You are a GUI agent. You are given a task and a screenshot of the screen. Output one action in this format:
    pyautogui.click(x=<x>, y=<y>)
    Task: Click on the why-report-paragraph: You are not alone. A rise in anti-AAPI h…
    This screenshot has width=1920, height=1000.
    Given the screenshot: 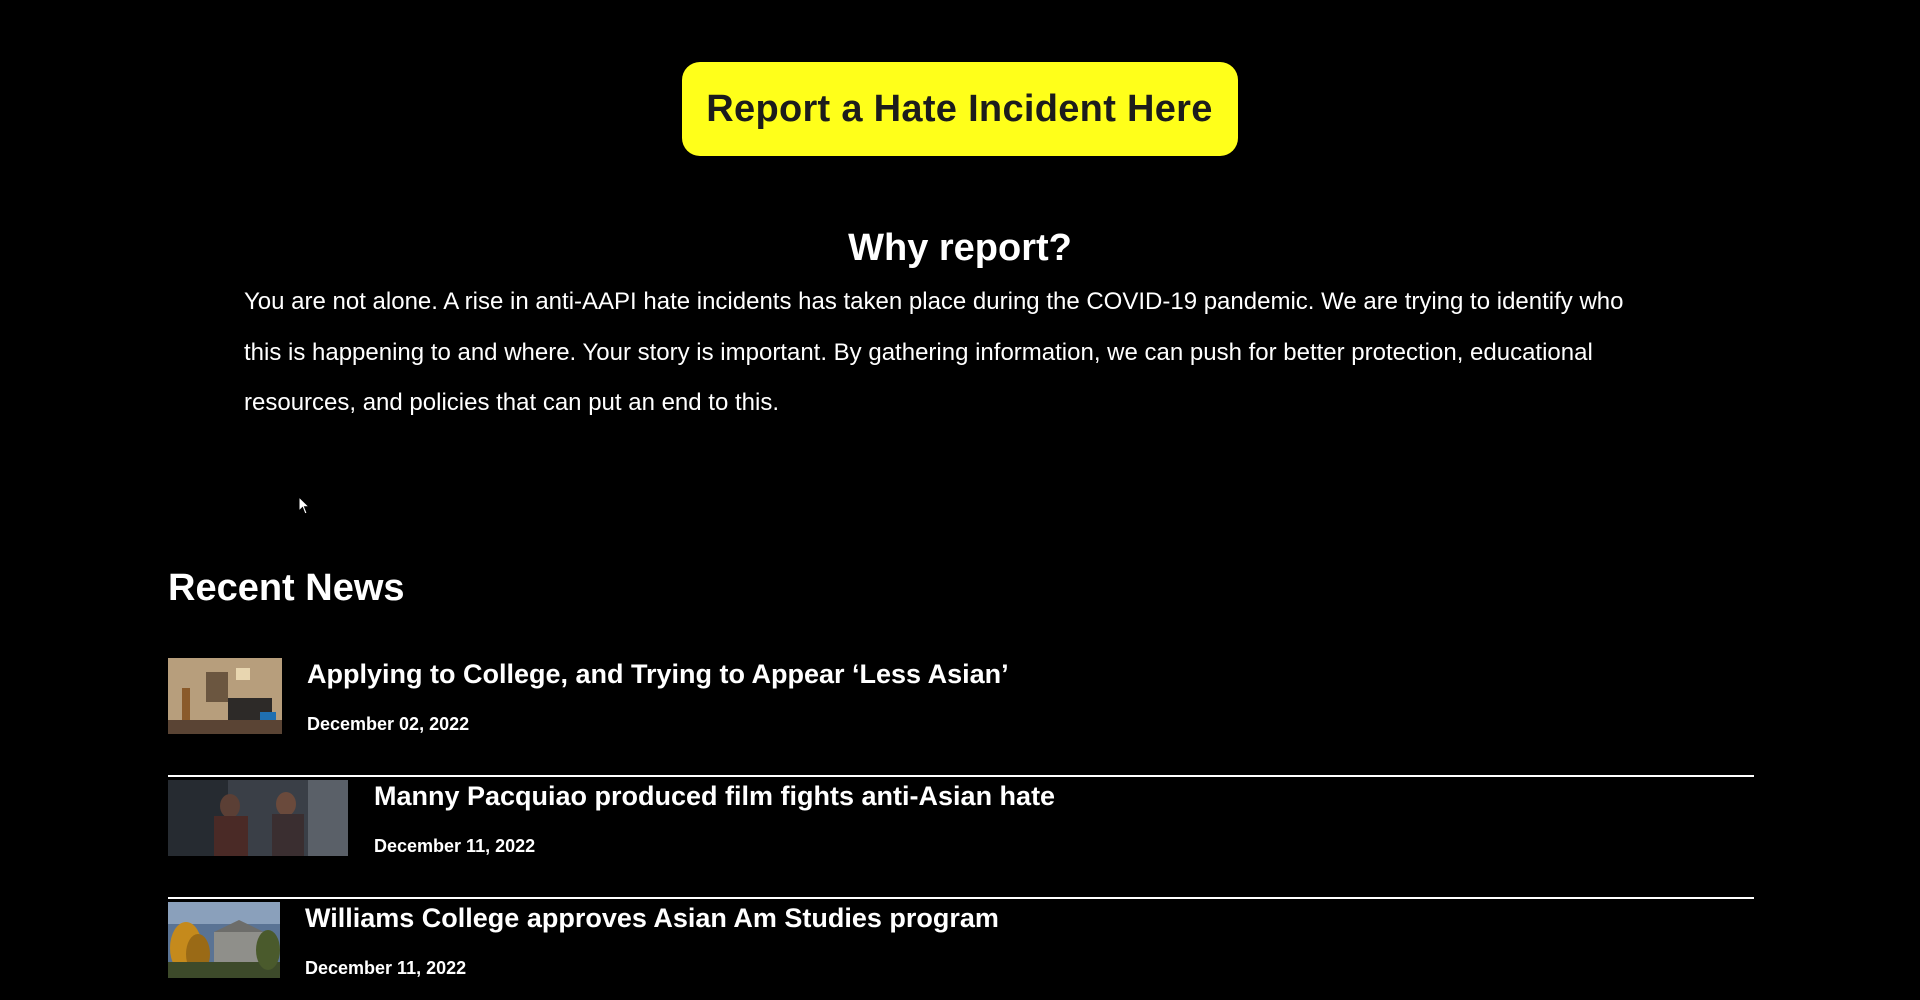 What is the action you would take?
    pyautogui.click(x=934, y=352)
    